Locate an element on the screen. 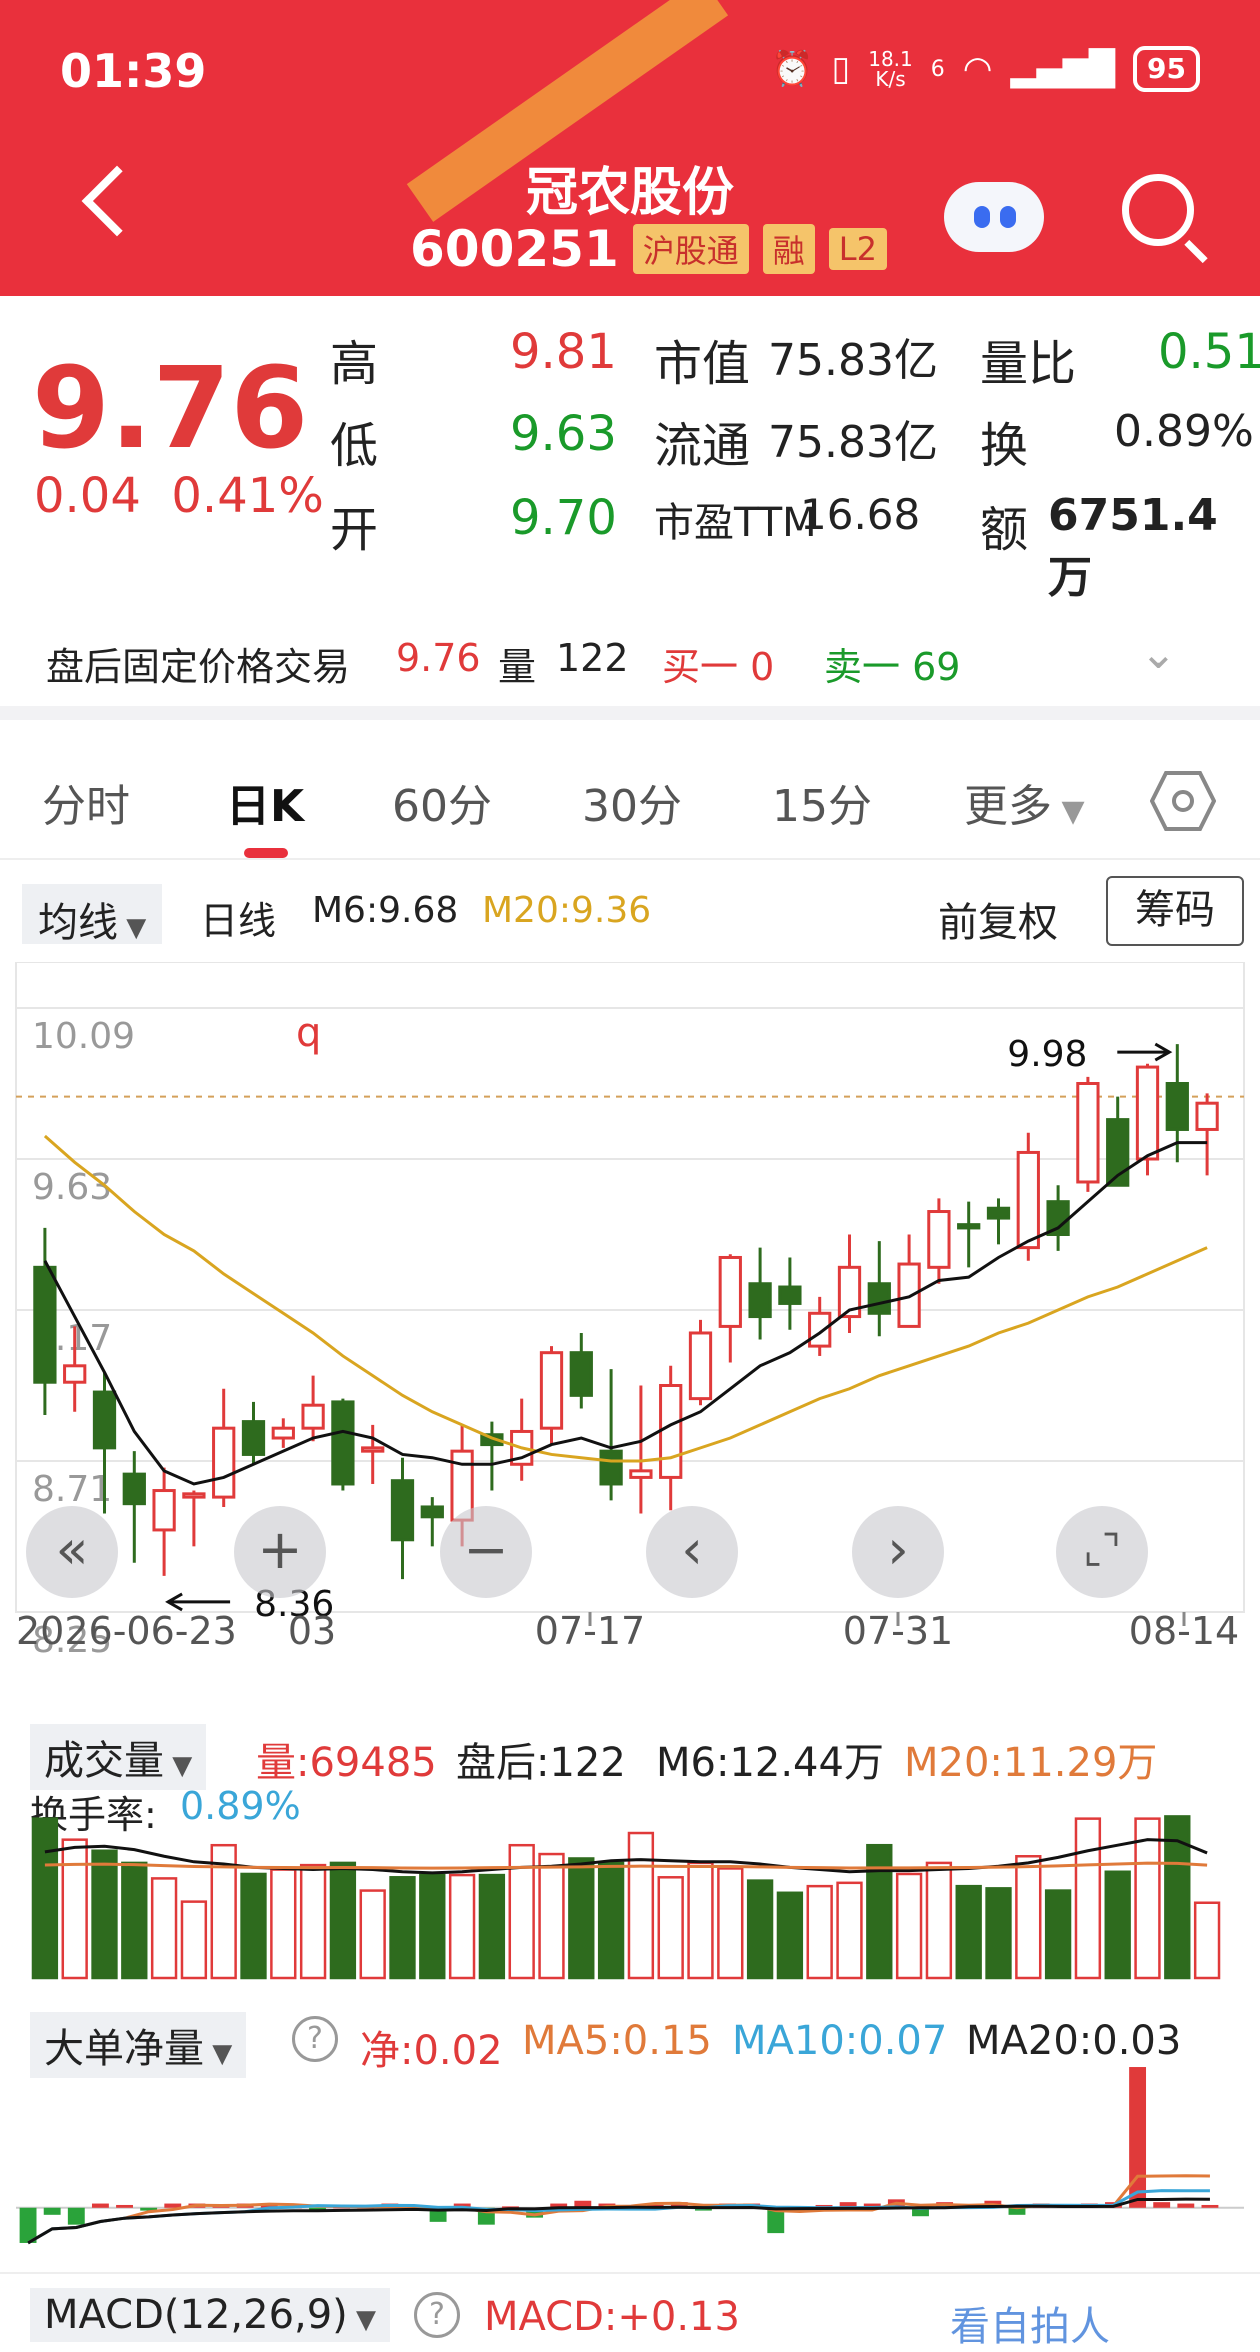 The width and height of the screenshot is (1260, 2352). turnover-value: 0.89% is located at coordinates (1184, 431).